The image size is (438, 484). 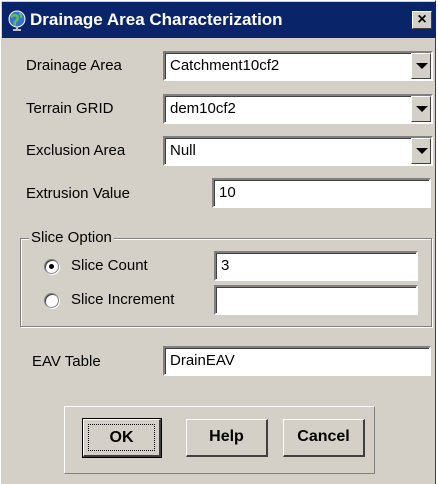 I want to click on ok-button: OK, so click(x=122, y=438).